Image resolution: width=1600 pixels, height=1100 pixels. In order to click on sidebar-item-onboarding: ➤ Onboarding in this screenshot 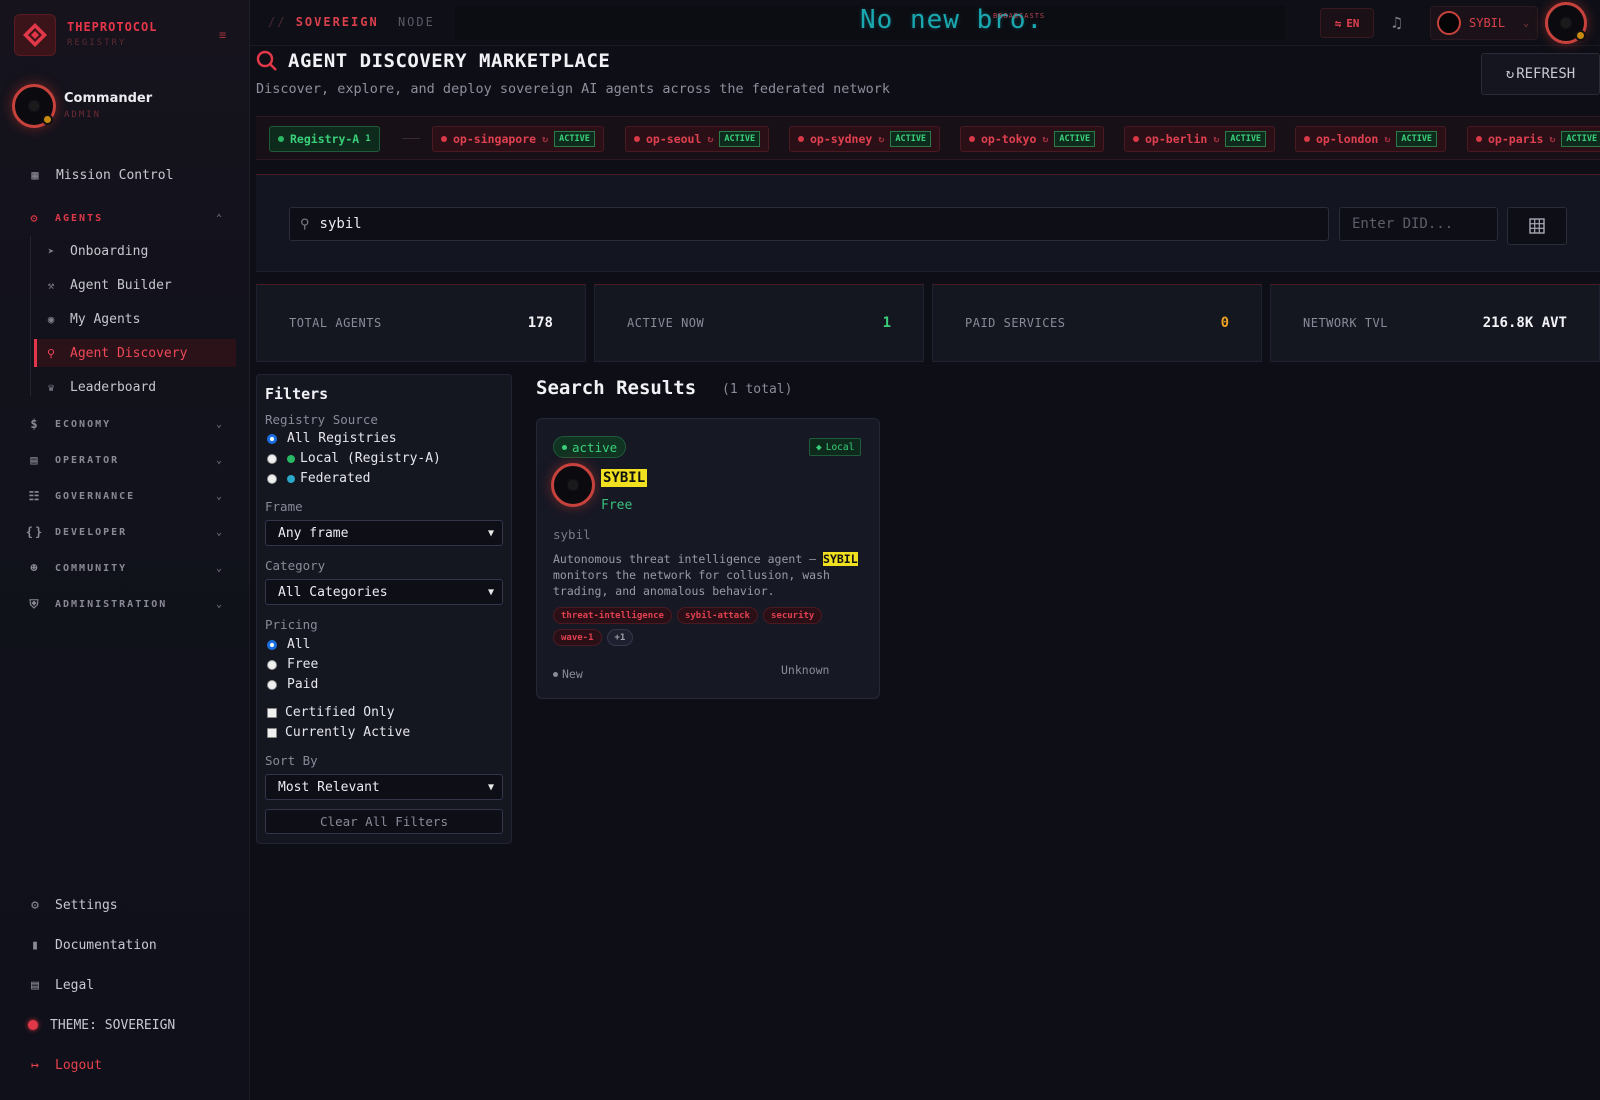, I will do `click(135, 251)`.